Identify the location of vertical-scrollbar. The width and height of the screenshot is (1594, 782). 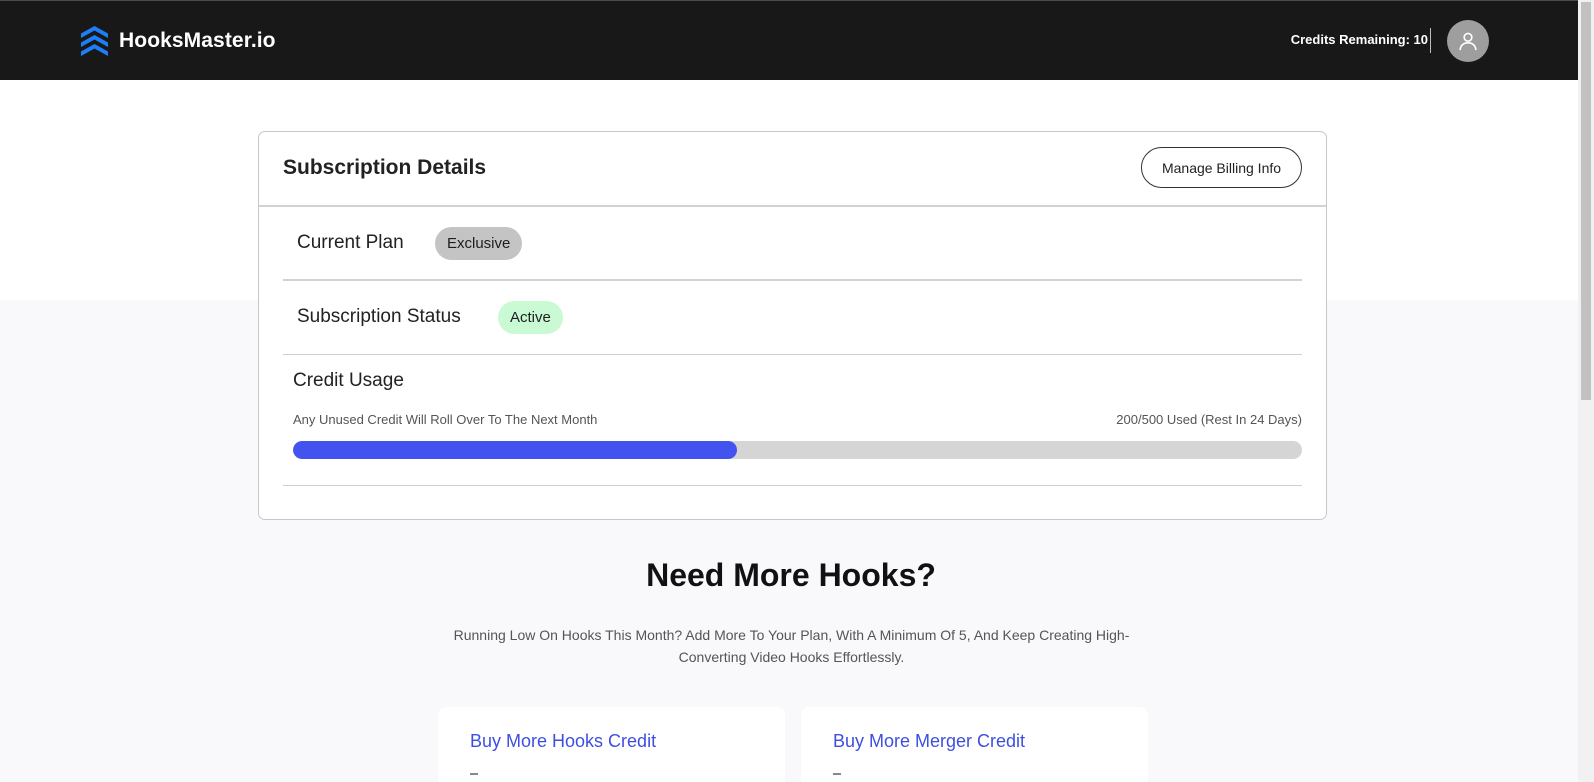
(1586, 391).